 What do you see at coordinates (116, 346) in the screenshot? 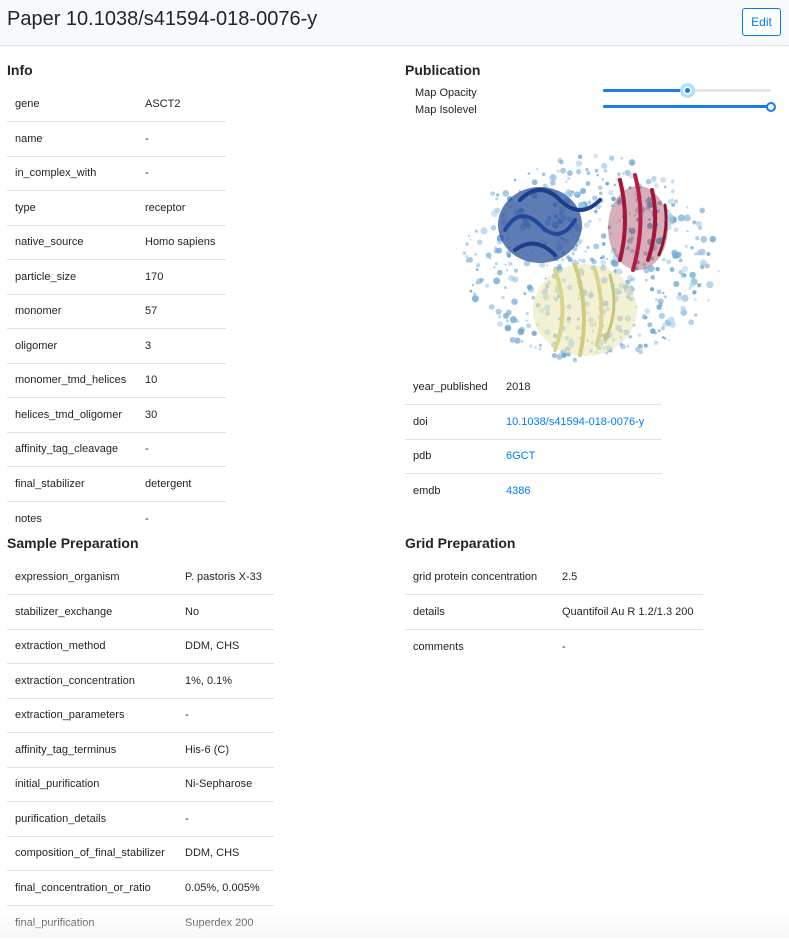
I see `table-row: oligomer 3` at bounding box center [116, 346].